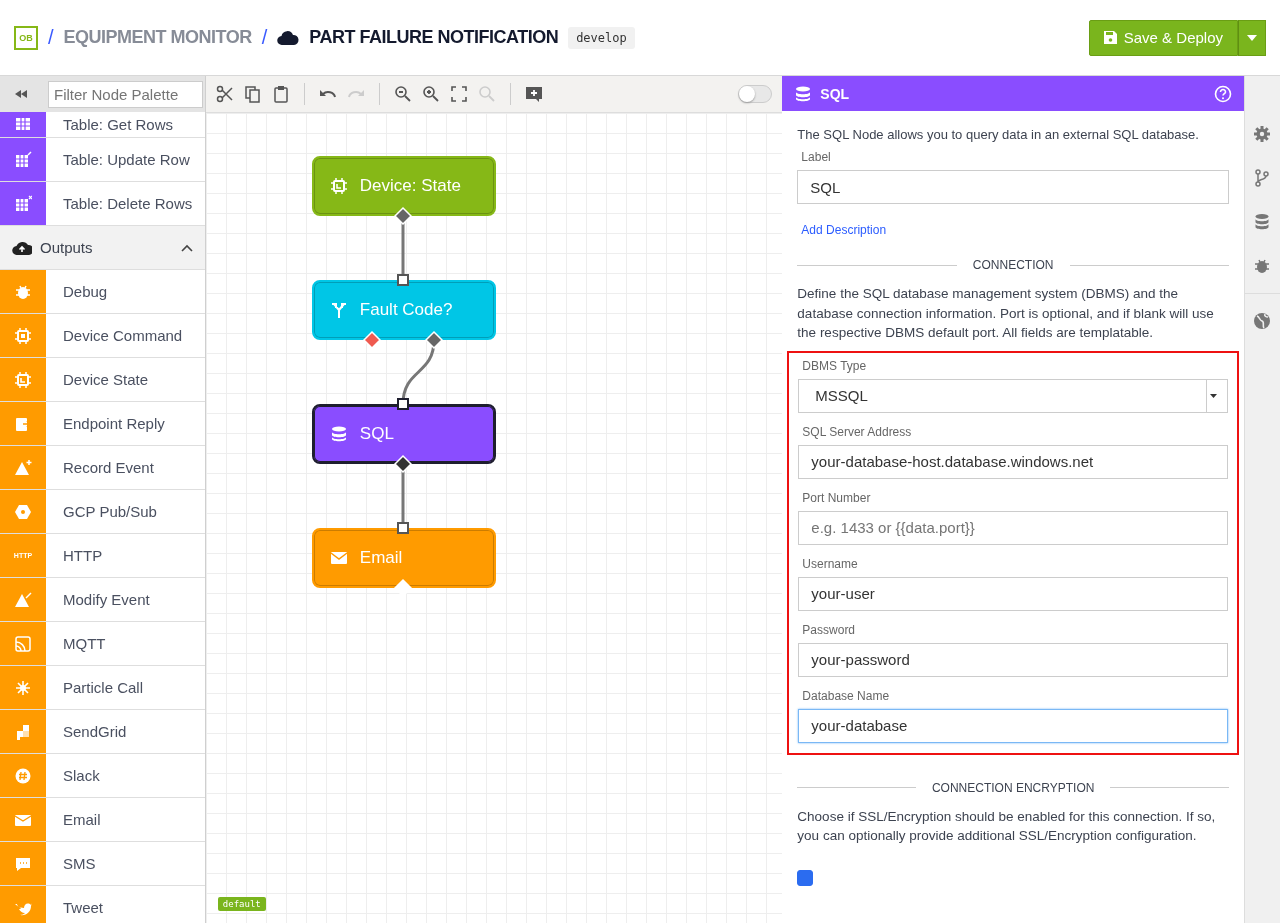 The width and height of the screenshot is (1280, 923). I want to click on dbms-select: MSSQL, so click(1013, 395).